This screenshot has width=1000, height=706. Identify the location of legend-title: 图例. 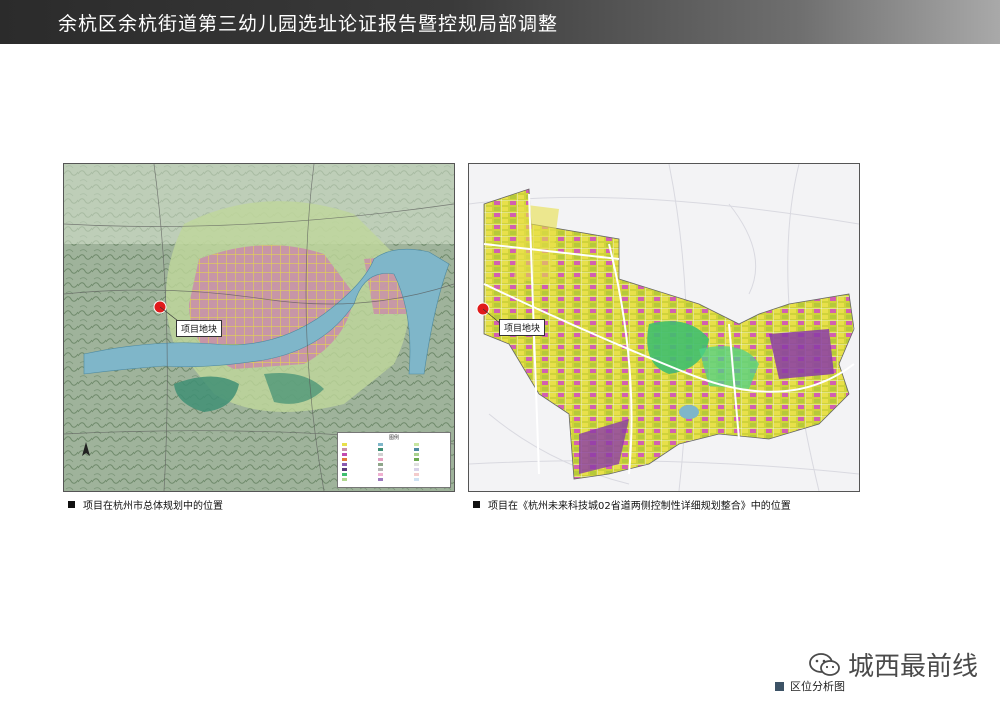
(393, 438).